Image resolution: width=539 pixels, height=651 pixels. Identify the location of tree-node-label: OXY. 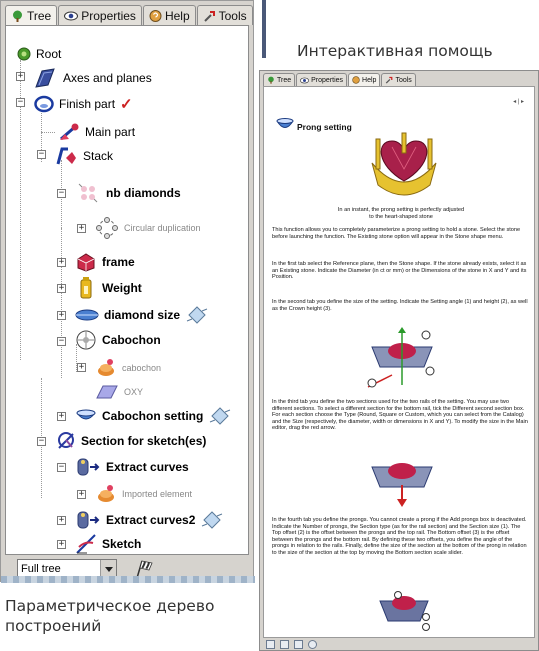
(134, 392).